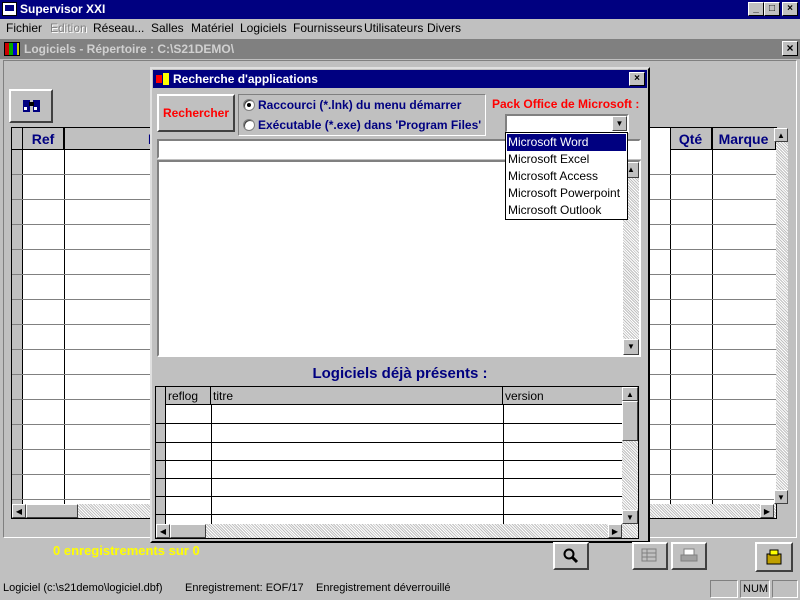  Describe the element at coordinates (563, 396) in the screenshot. I see `existing-header-version: version` at that location.